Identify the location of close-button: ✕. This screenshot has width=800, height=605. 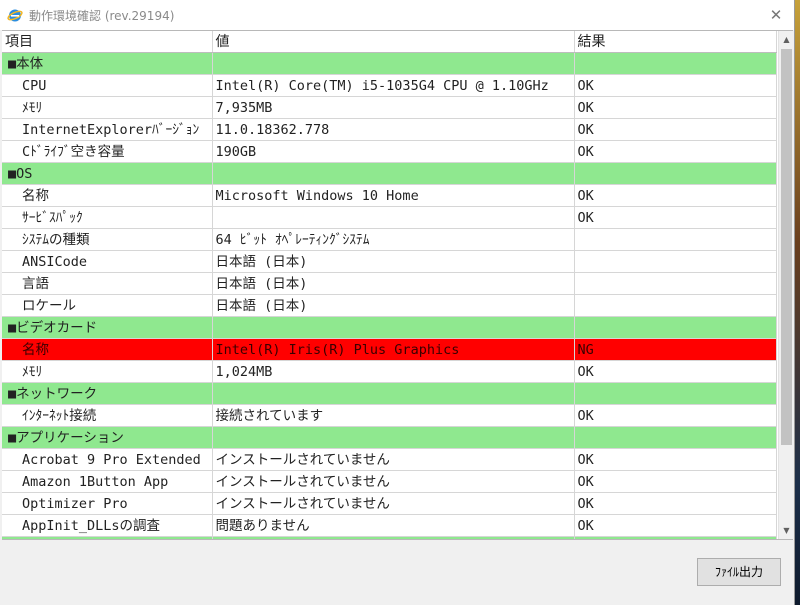
(776, 15).